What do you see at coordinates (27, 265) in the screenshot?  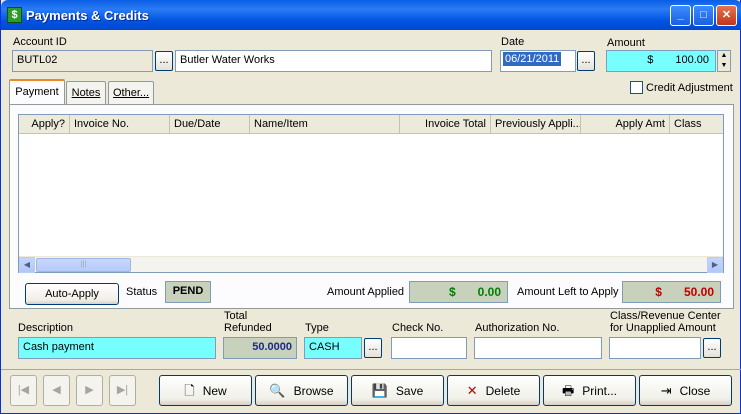 I see `scroll-left-icon: ◀` at bounding box center [27, 265].